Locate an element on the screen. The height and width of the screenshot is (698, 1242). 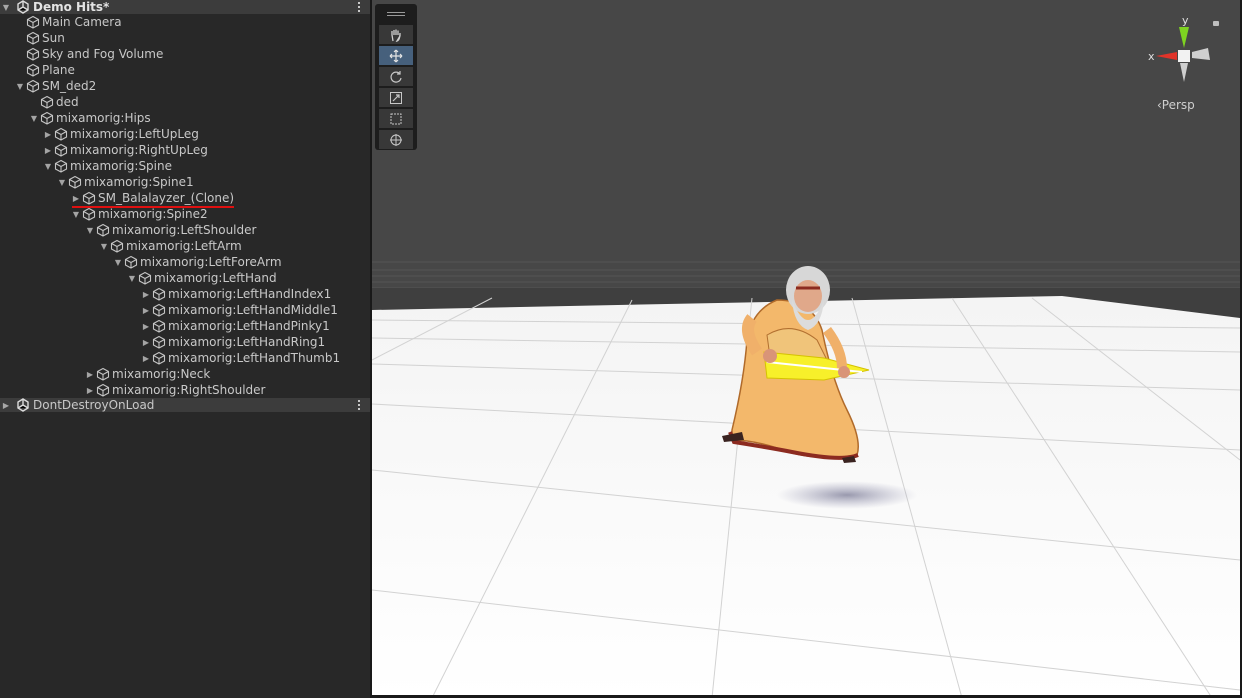
scene-tools-palette is located at coordinates (396, 77).